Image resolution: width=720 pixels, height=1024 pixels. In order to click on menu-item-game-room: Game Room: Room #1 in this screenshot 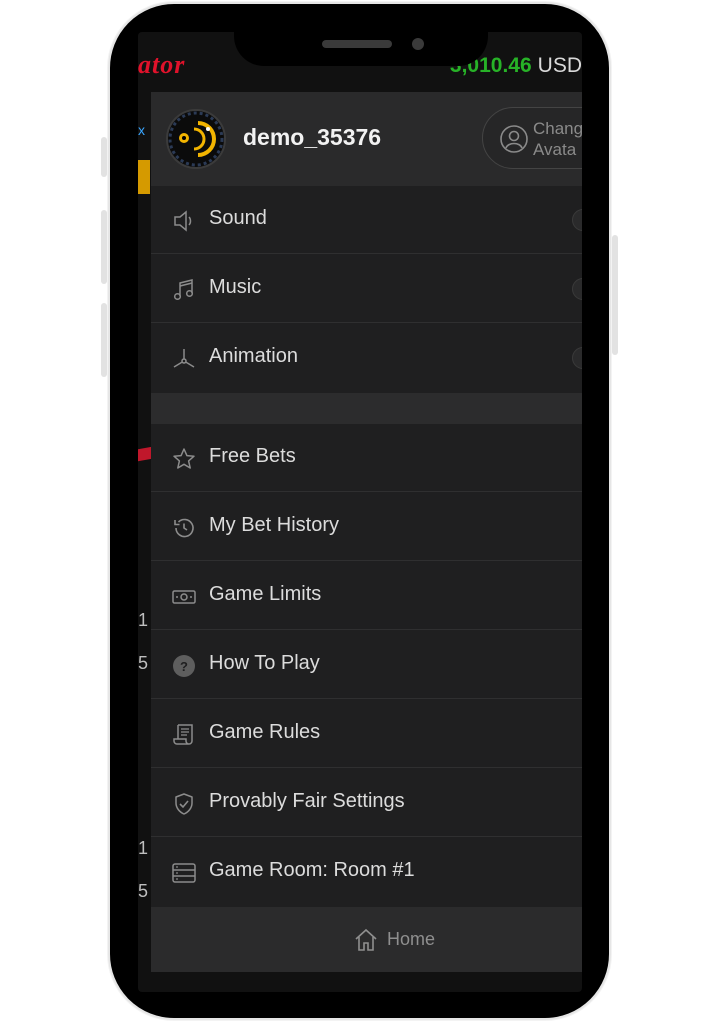, I will do `click(366, 872)`.